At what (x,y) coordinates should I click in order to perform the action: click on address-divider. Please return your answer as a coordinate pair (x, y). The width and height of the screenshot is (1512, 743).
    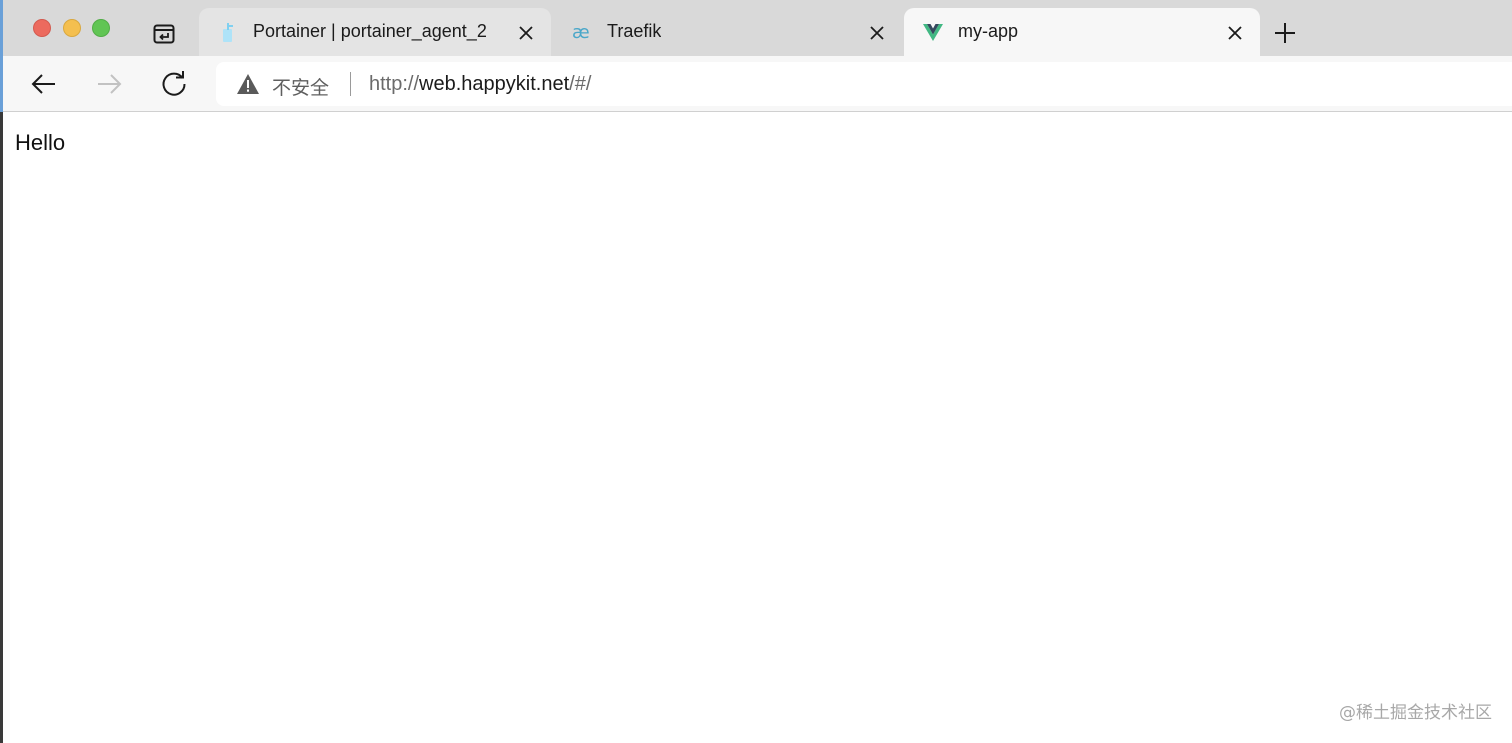
    Looking at the image, I should click on (350, 84).